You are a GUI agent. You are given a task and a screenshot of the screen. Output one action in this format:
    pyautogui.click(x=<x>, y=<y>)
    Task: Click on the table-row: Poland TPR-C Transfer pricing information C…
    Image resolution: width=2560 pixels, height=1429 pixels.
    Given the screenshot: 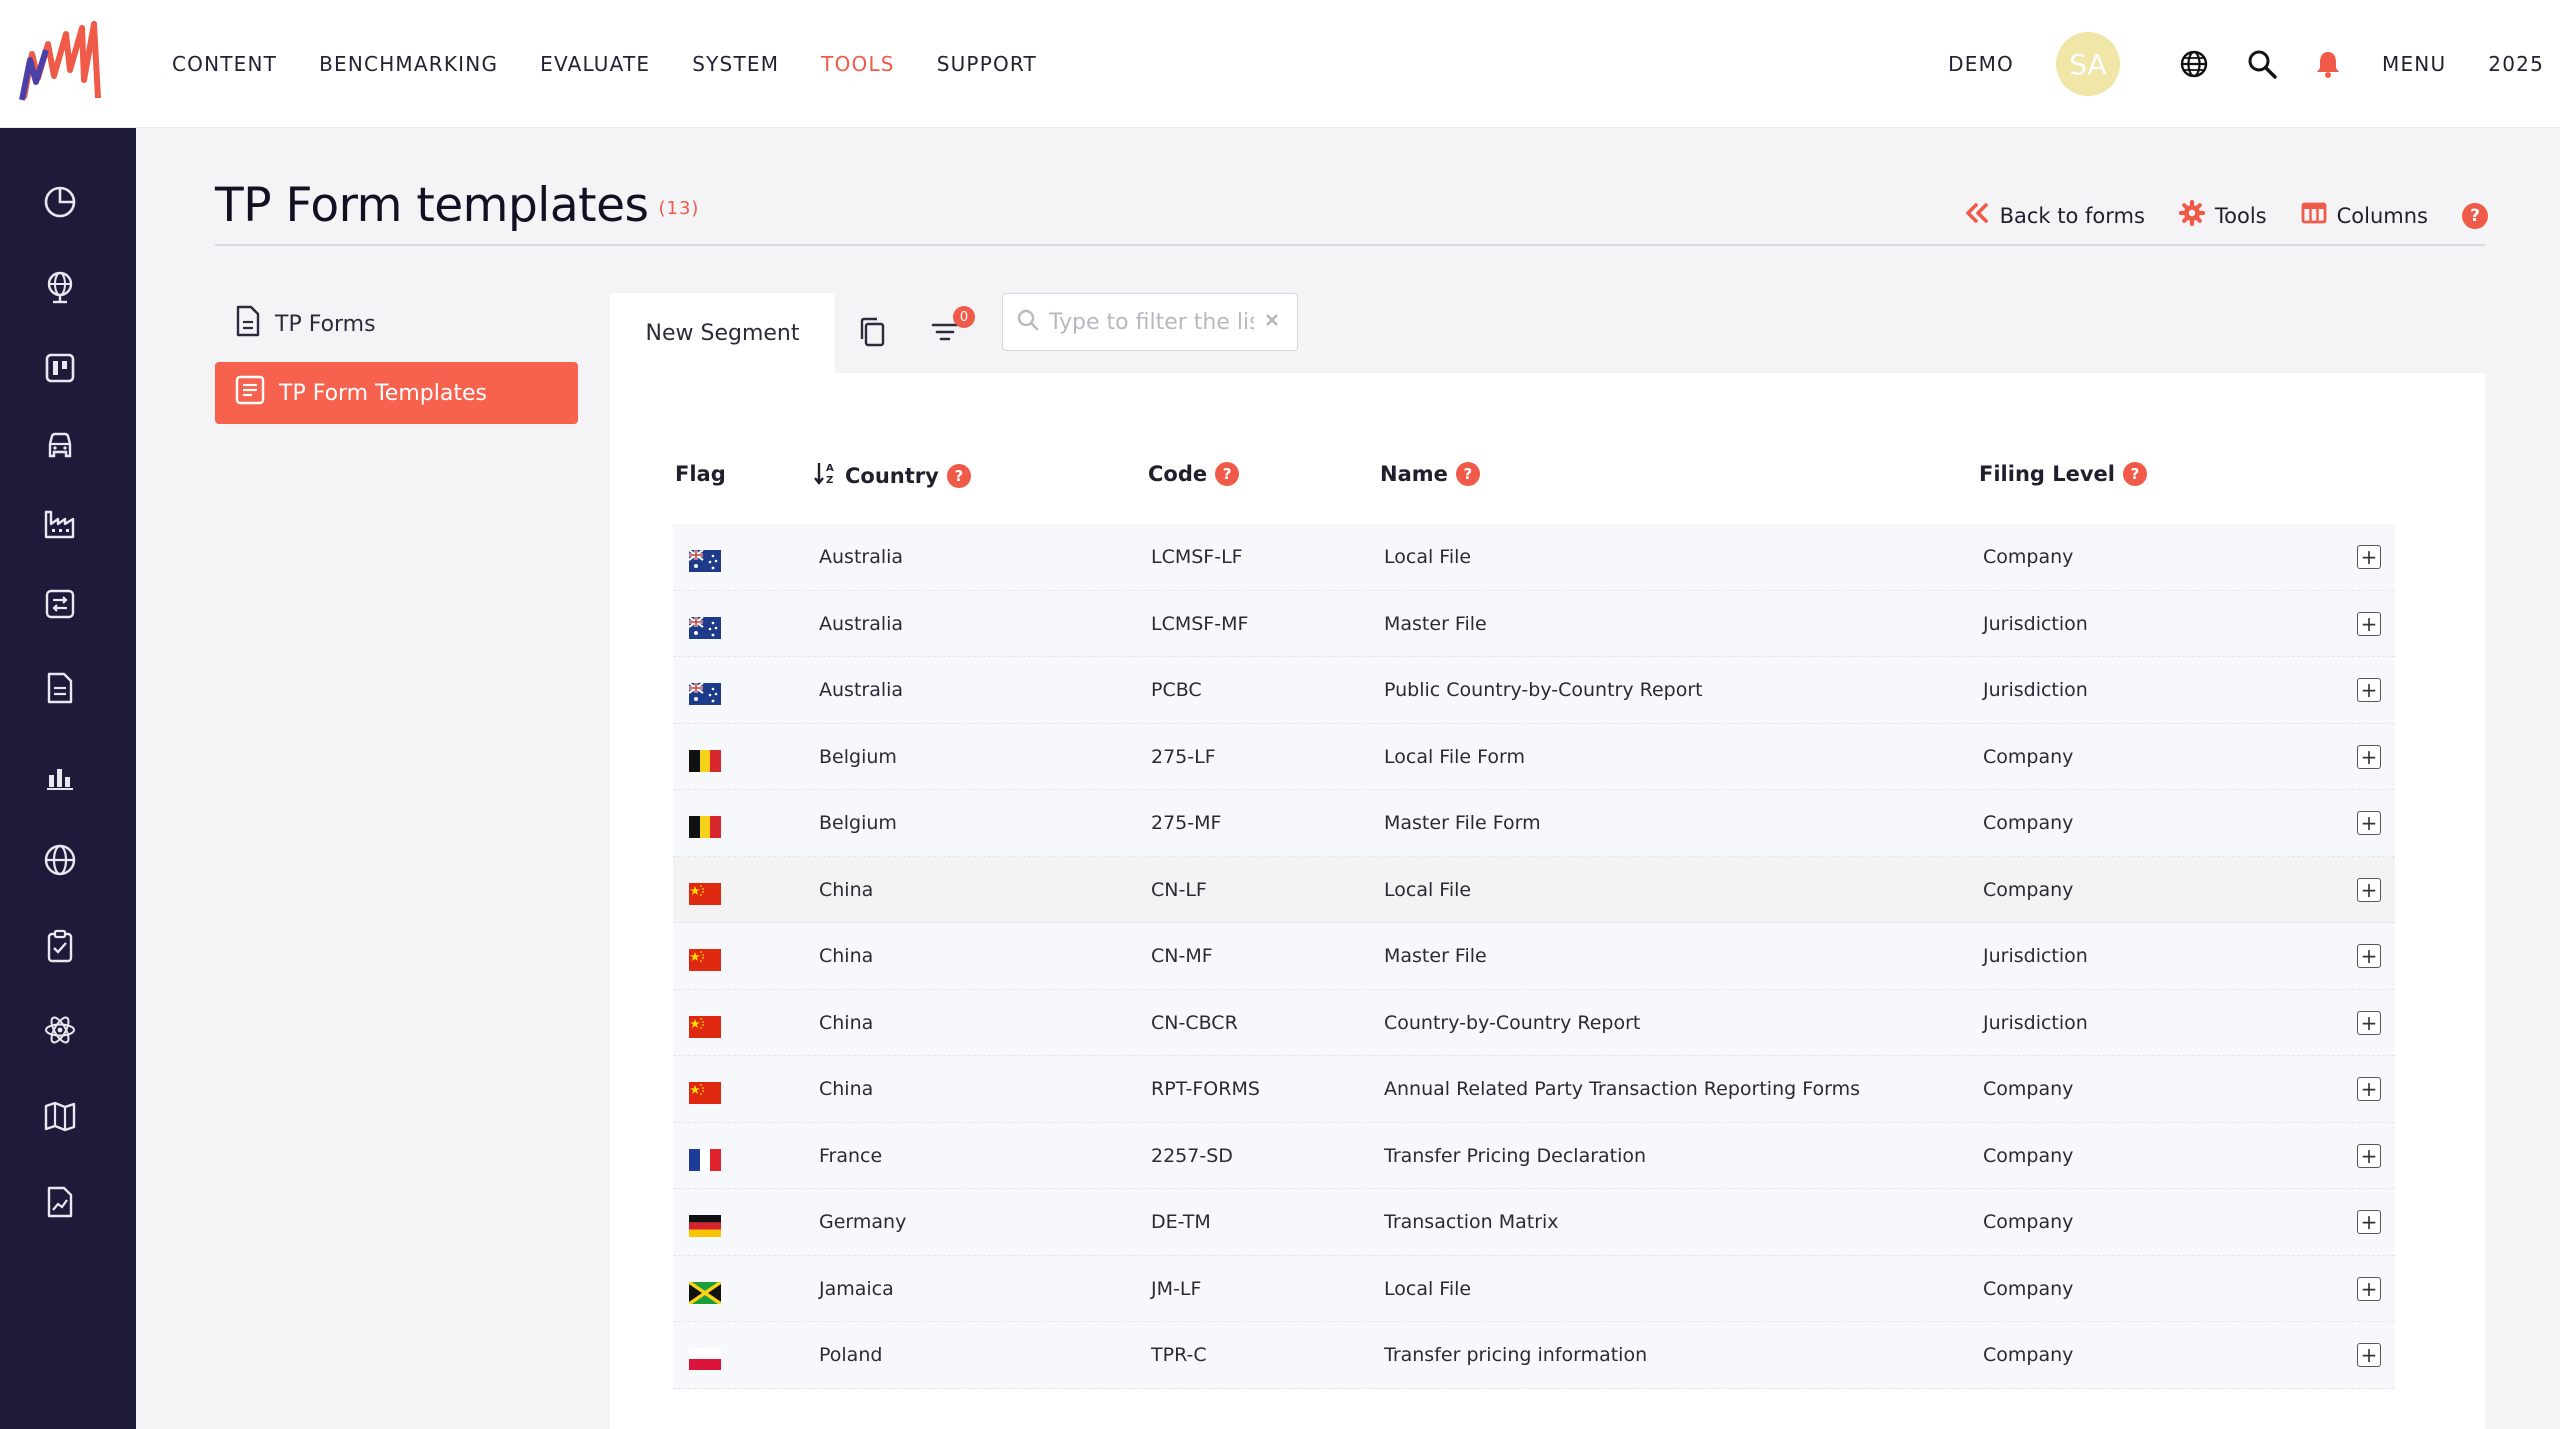 What is the action you would take?
    pyautogui.click(x=1534, y=1355)
    